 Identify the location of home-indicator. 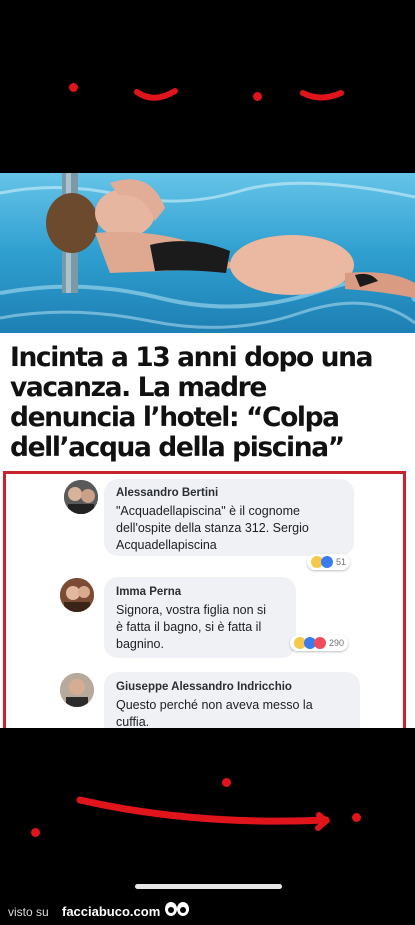
(208, 886).